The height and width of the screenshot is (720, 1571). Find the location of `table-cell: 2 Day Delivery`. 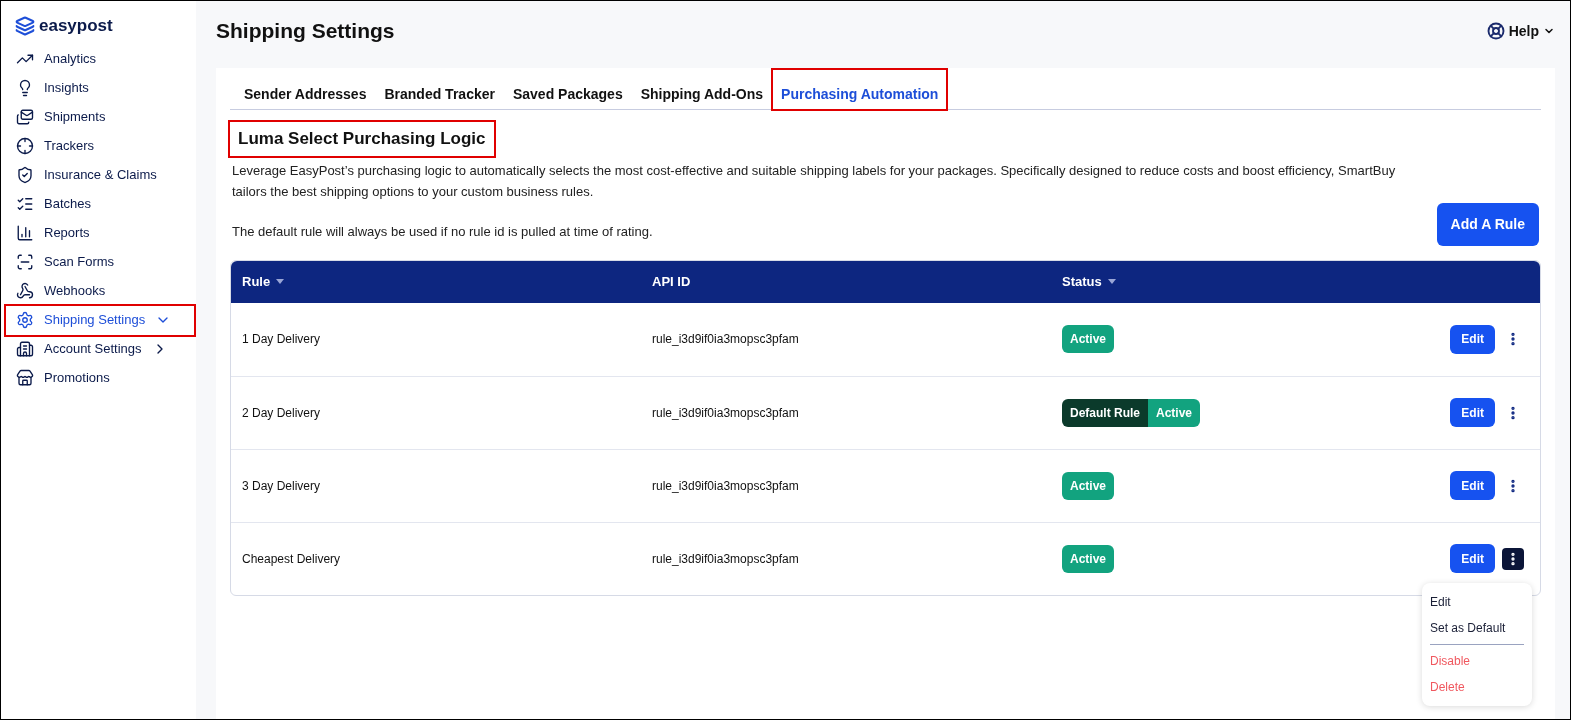

table-cell: 2 Day Delivery is located at coordinates (281, 412).